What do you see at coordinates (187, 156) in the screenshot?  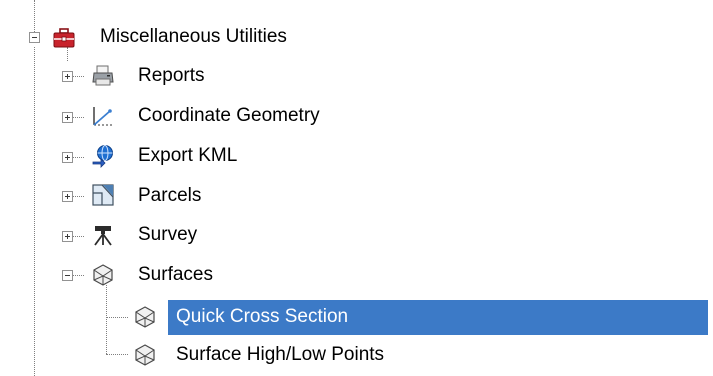 I see `tree-item-label-export-kml: Export KML` at bounding box center [187, 156].